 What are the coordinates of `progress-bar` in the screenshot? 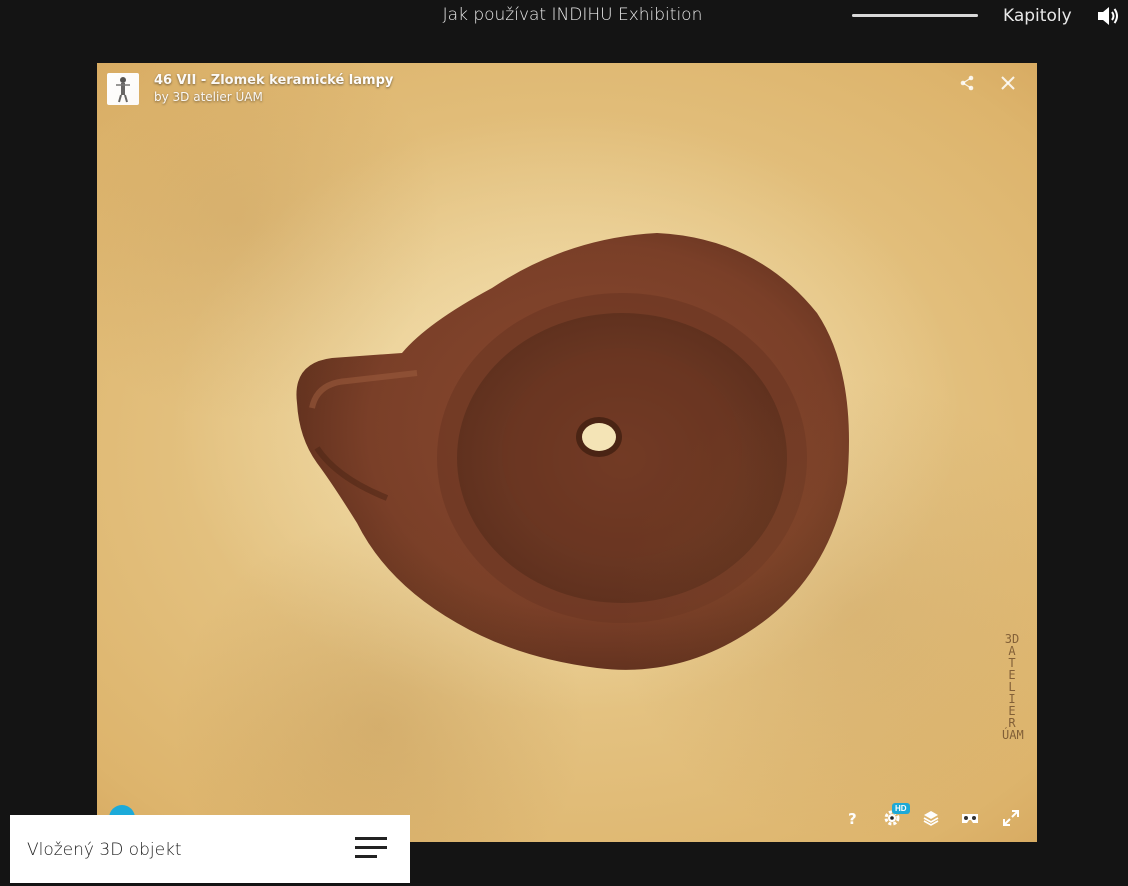 It's located at (915, 15).